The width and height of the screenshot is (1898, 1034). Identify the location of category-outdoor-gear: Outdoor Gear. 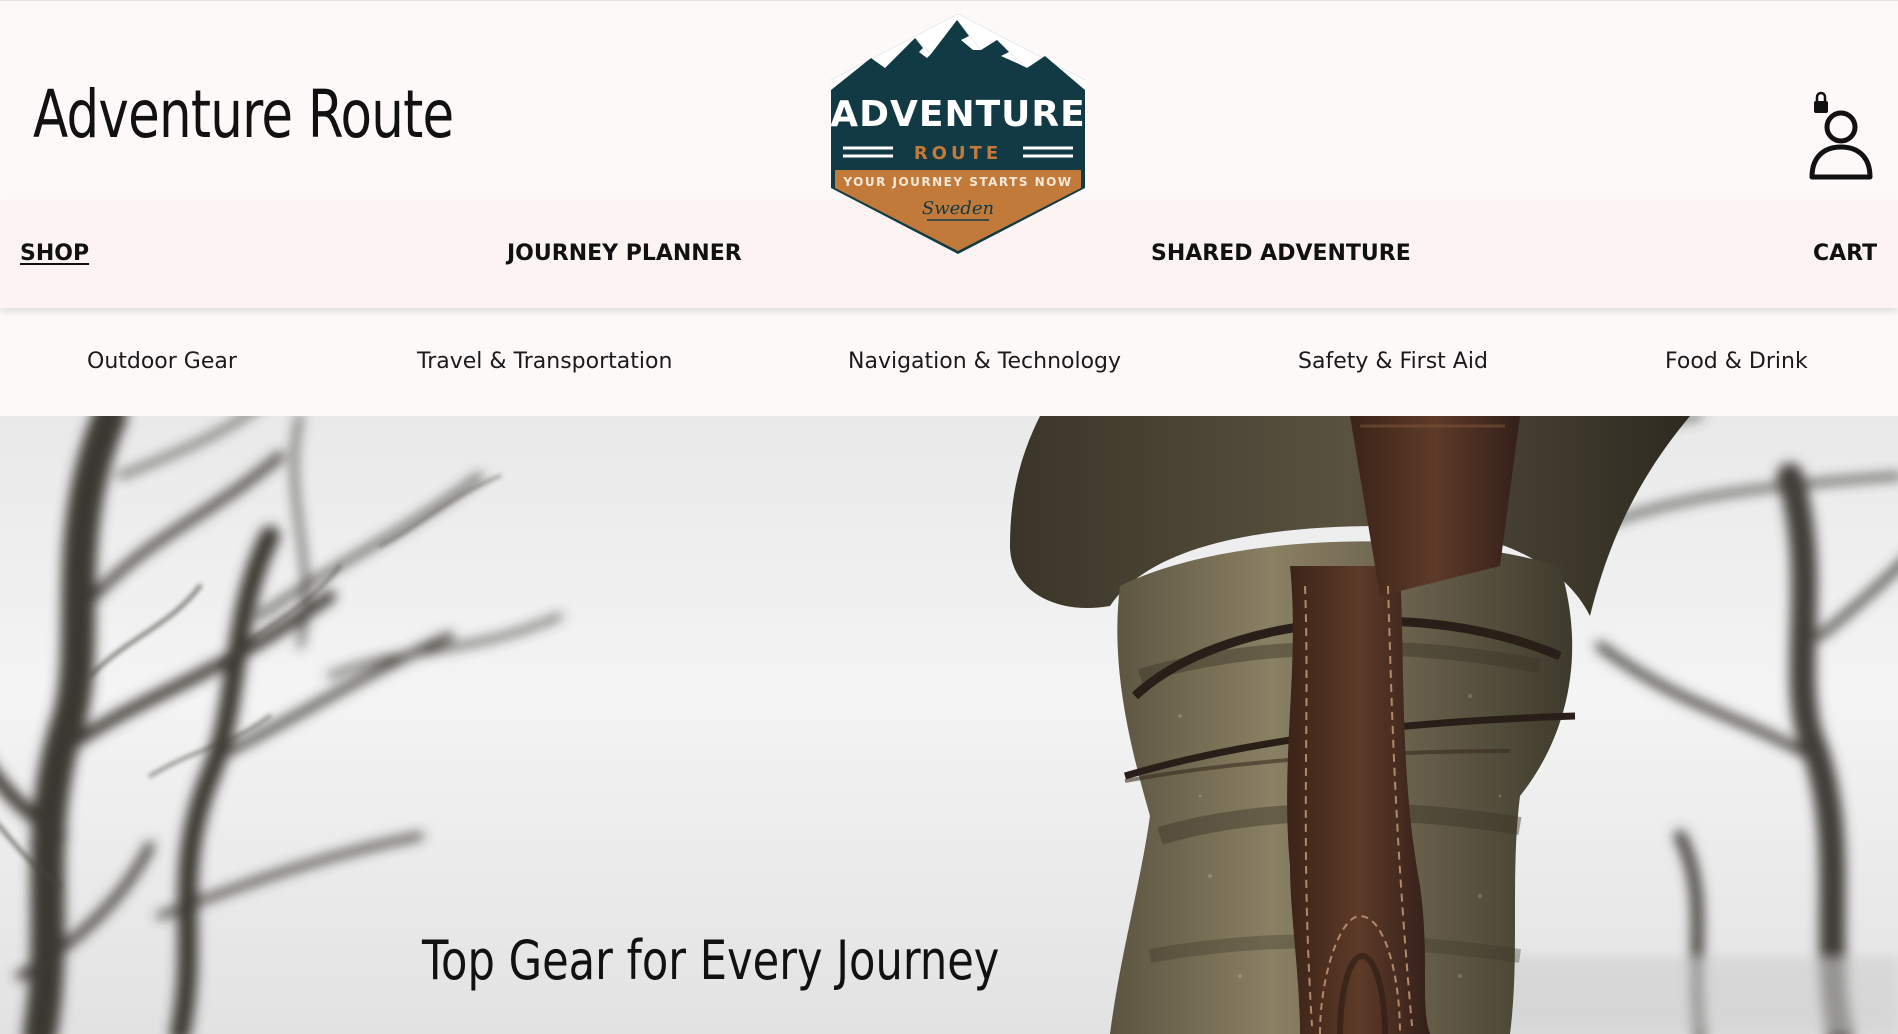
(162, 362).